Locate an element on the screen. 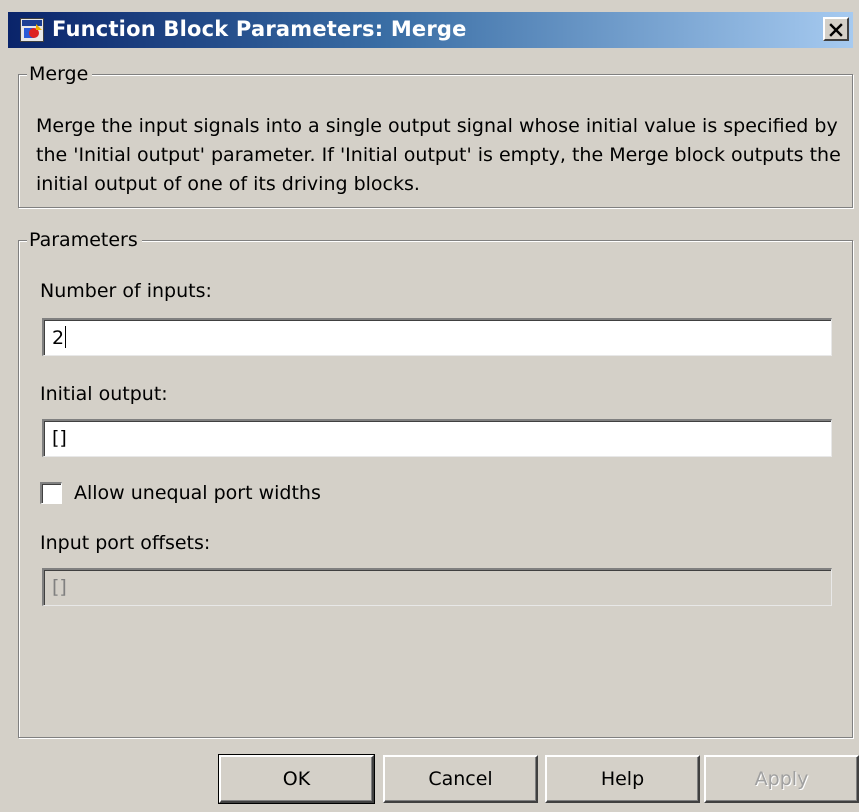 This screenshot has width=859, height=812. initial-output-value: [] is located at coordinates (59, 438).